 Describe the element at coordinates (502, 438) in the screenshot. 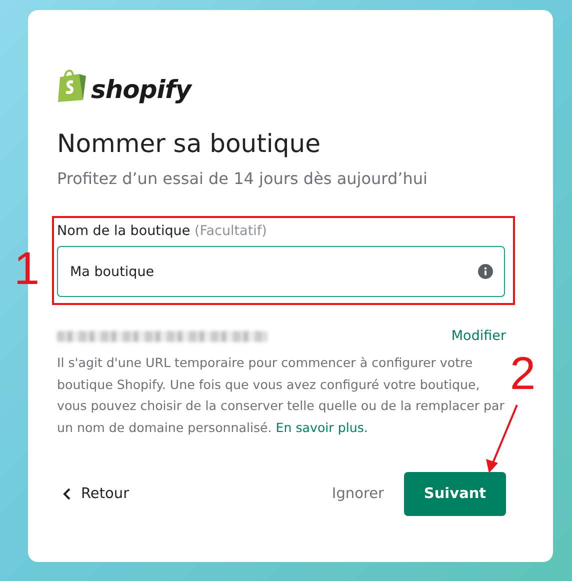

I see `annotation-arrow` at that location.